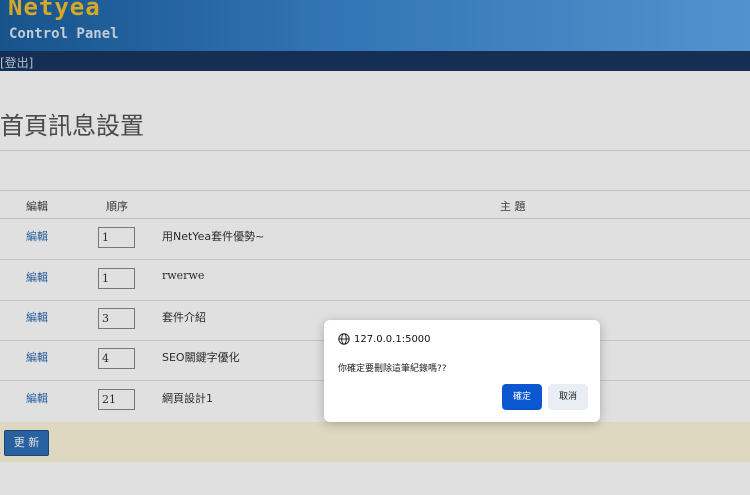 The height and width of the screenshot is (495, 750). What do you see at coordinates (462, 371) in the screenshot?
I see `confirm-dialog: 127.0.0.1:5000 你確定要刪除這筆紀錄嗎?? 確定 取消` at bounding box center [462, 371].